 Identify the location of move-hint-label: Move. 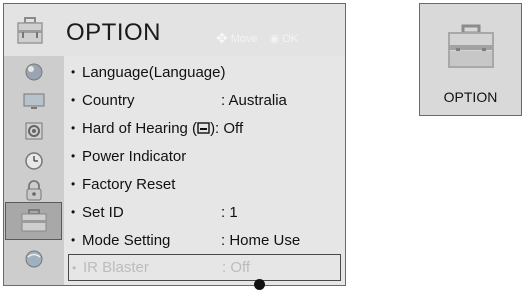
(244, 38).